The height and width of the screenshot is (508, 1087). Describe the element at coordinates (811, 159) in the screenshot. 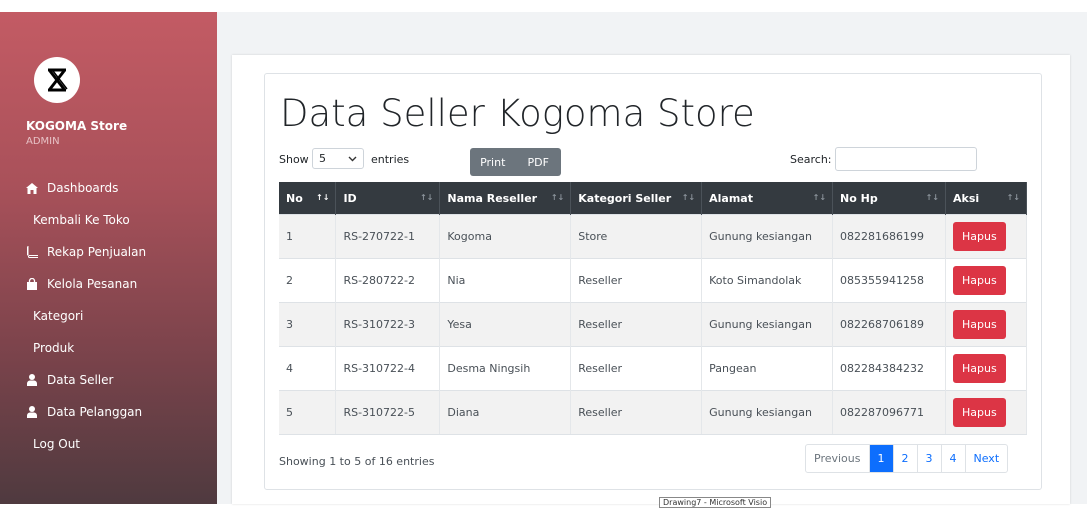

I see `search-label: Search:` at that location.